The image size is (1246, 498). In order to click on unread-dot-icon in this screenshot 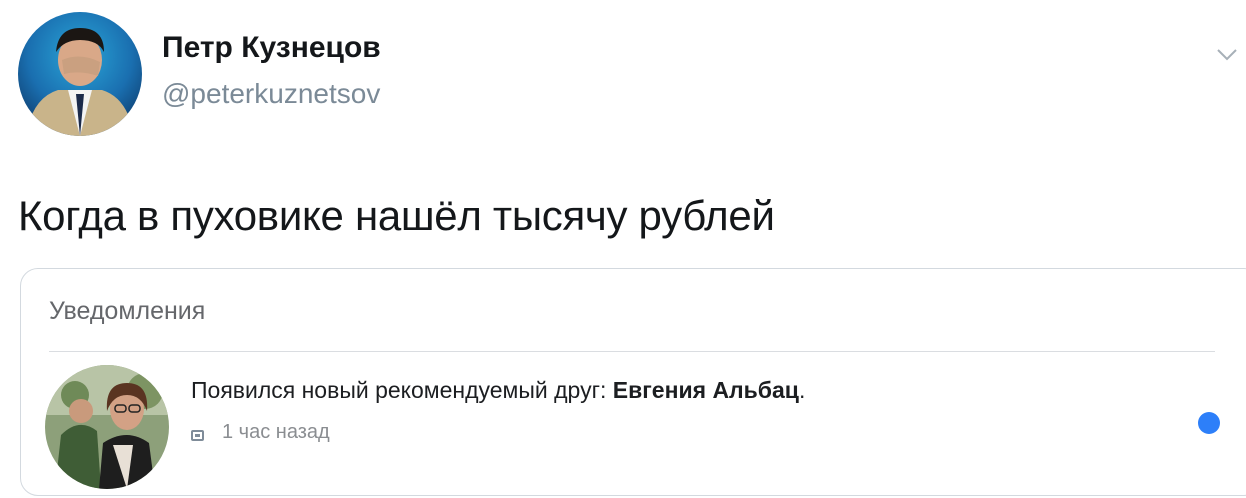, I will do `click(1209, 423)`.